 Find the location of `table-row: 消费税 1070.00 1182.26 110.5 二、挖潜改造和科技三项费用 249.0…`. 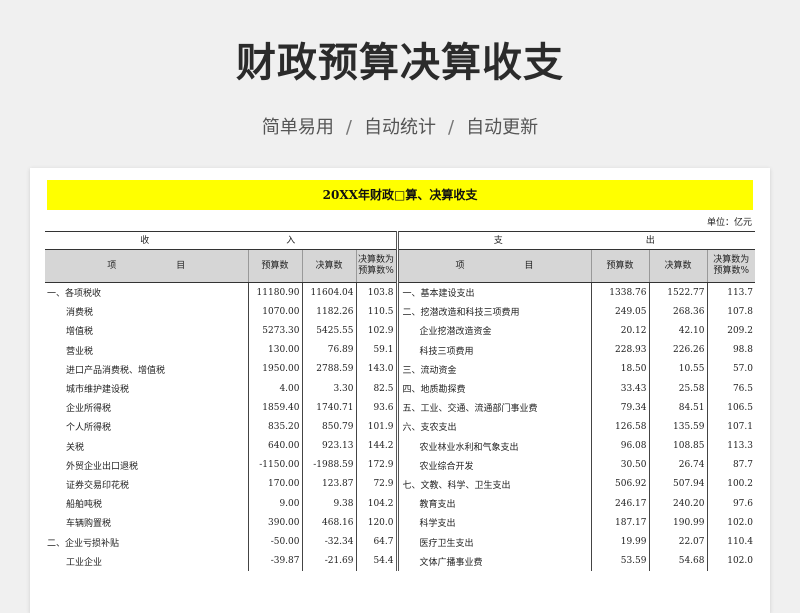

table-row: 消费税 1070.00 1182.26 110.5 二、挖潜改造和科技三项费用 249.0… is located at coordinates (400, 312).